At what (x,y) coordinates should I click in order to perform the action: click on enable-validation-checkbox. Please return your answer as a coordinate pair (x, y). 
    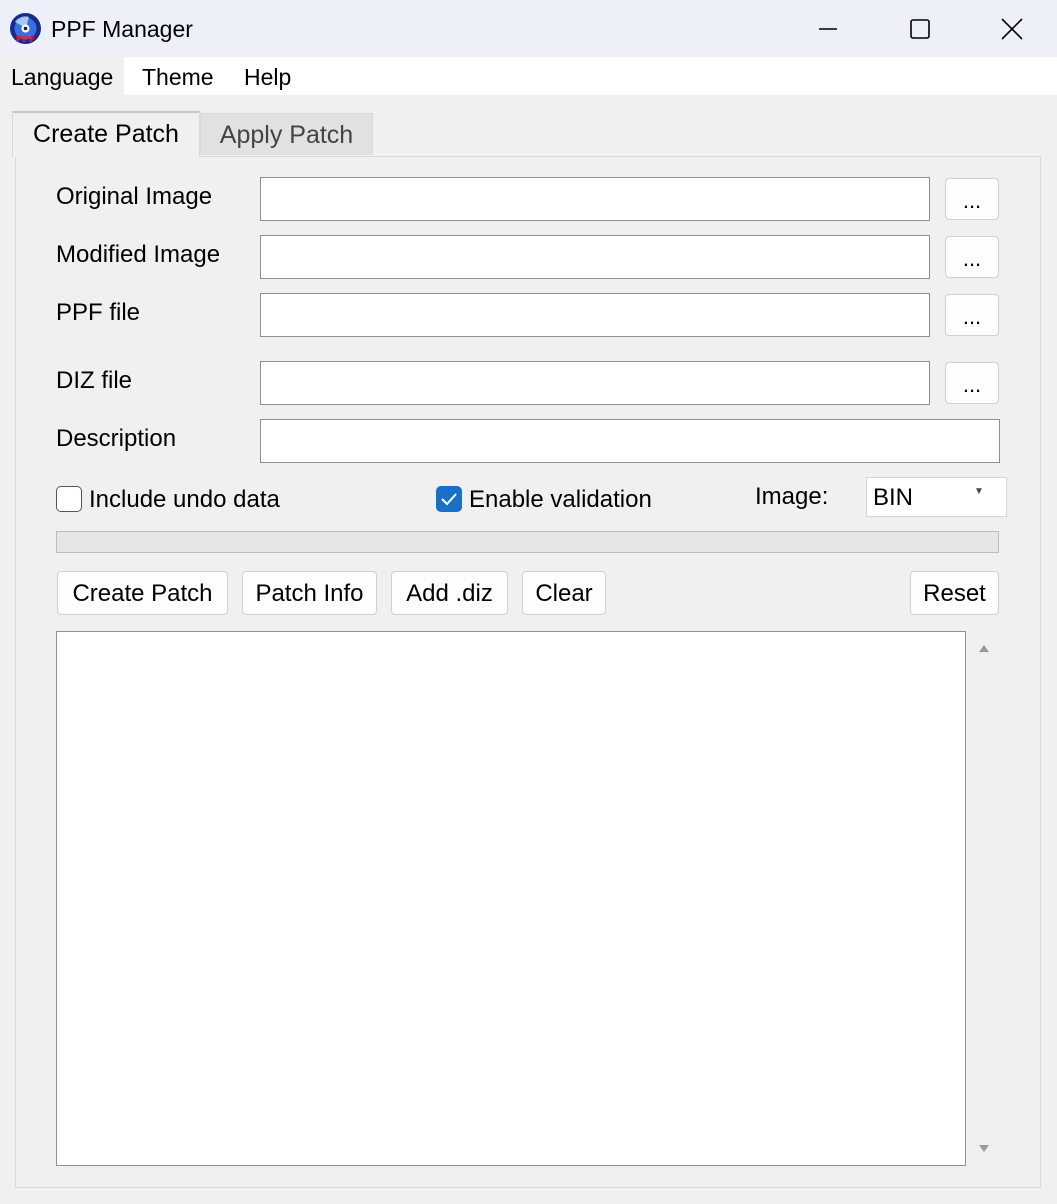
    Looking at the image, I should click on (449, 499).